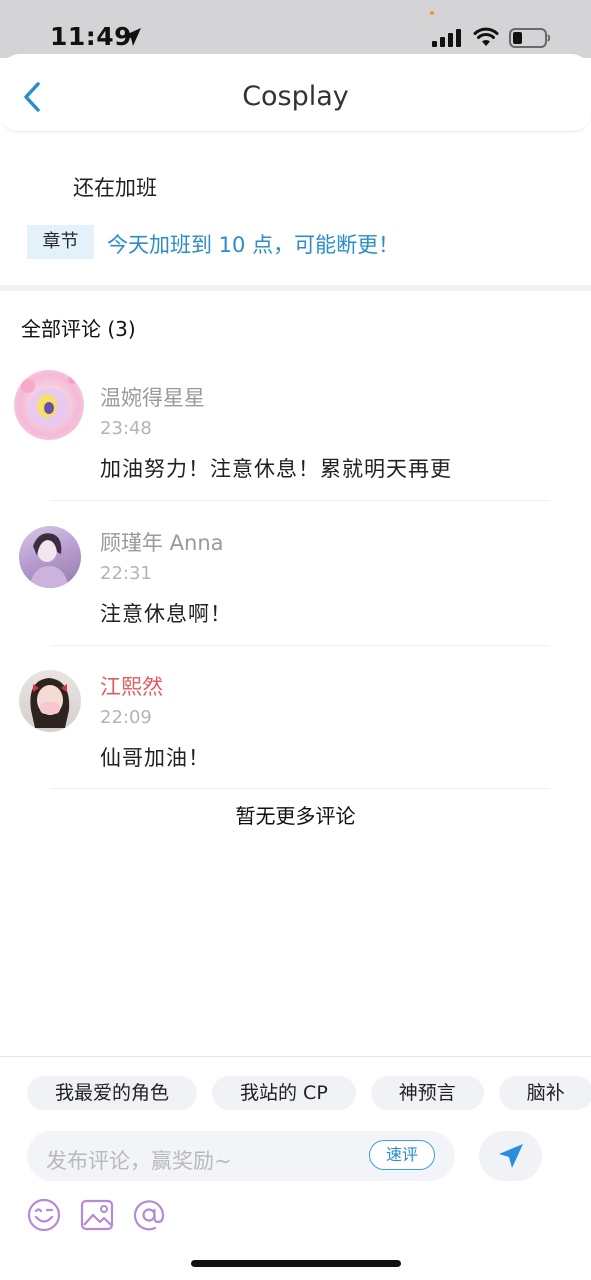  What do you see at coordinates (115, 188) in the screenshot?
I see `post-text: 还在加班` at bounding box center [115, 188].